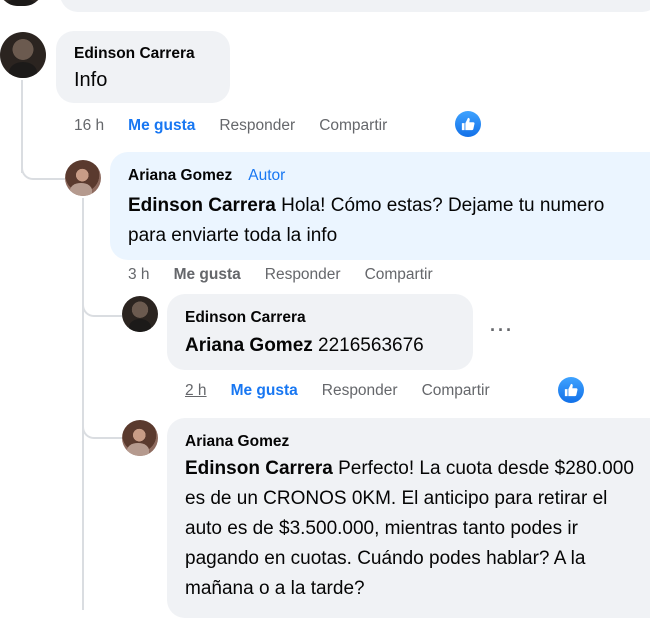  I want to click on comment-time: 16 h, so click(89, 126).